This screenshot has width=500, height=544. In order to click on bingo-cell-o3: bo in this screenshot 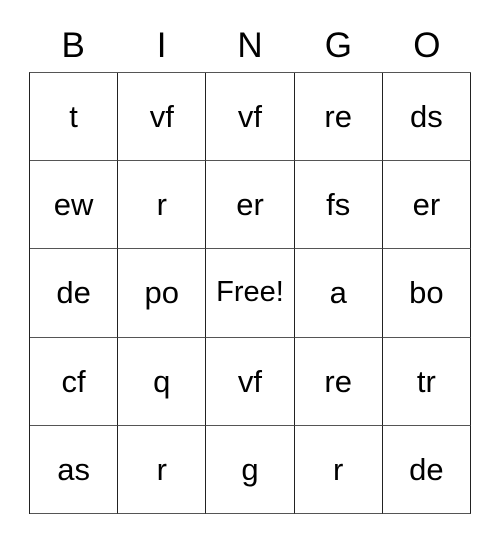, I will do `click(426, 293)`.